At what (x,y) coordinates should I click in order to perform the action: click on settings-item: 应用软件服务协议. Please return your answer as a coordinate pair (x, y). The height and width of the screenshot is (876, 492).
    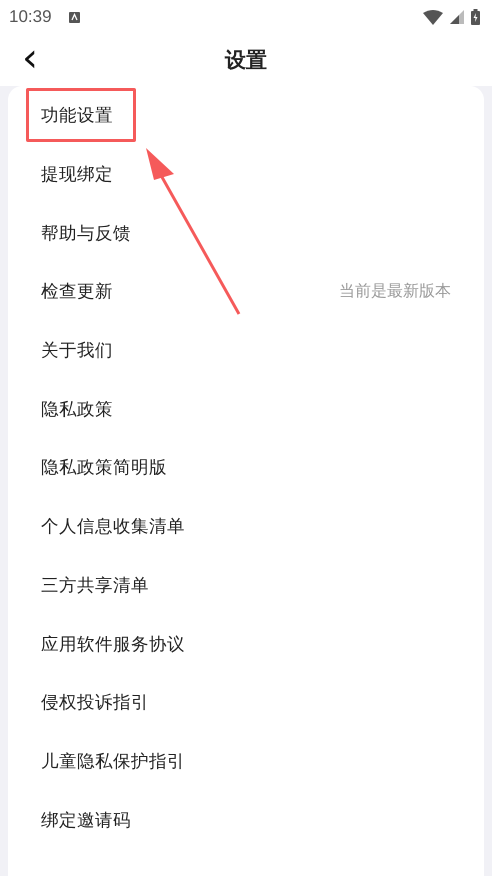
    Looking at the image, I should click on (246, 643).